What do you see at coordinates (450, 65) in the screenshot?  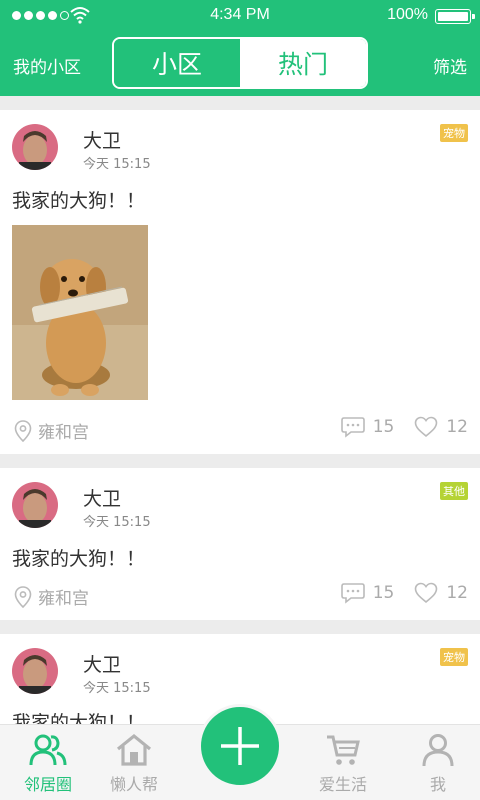 I see `filter-link: 筛选` at bounding box center [450, 65].